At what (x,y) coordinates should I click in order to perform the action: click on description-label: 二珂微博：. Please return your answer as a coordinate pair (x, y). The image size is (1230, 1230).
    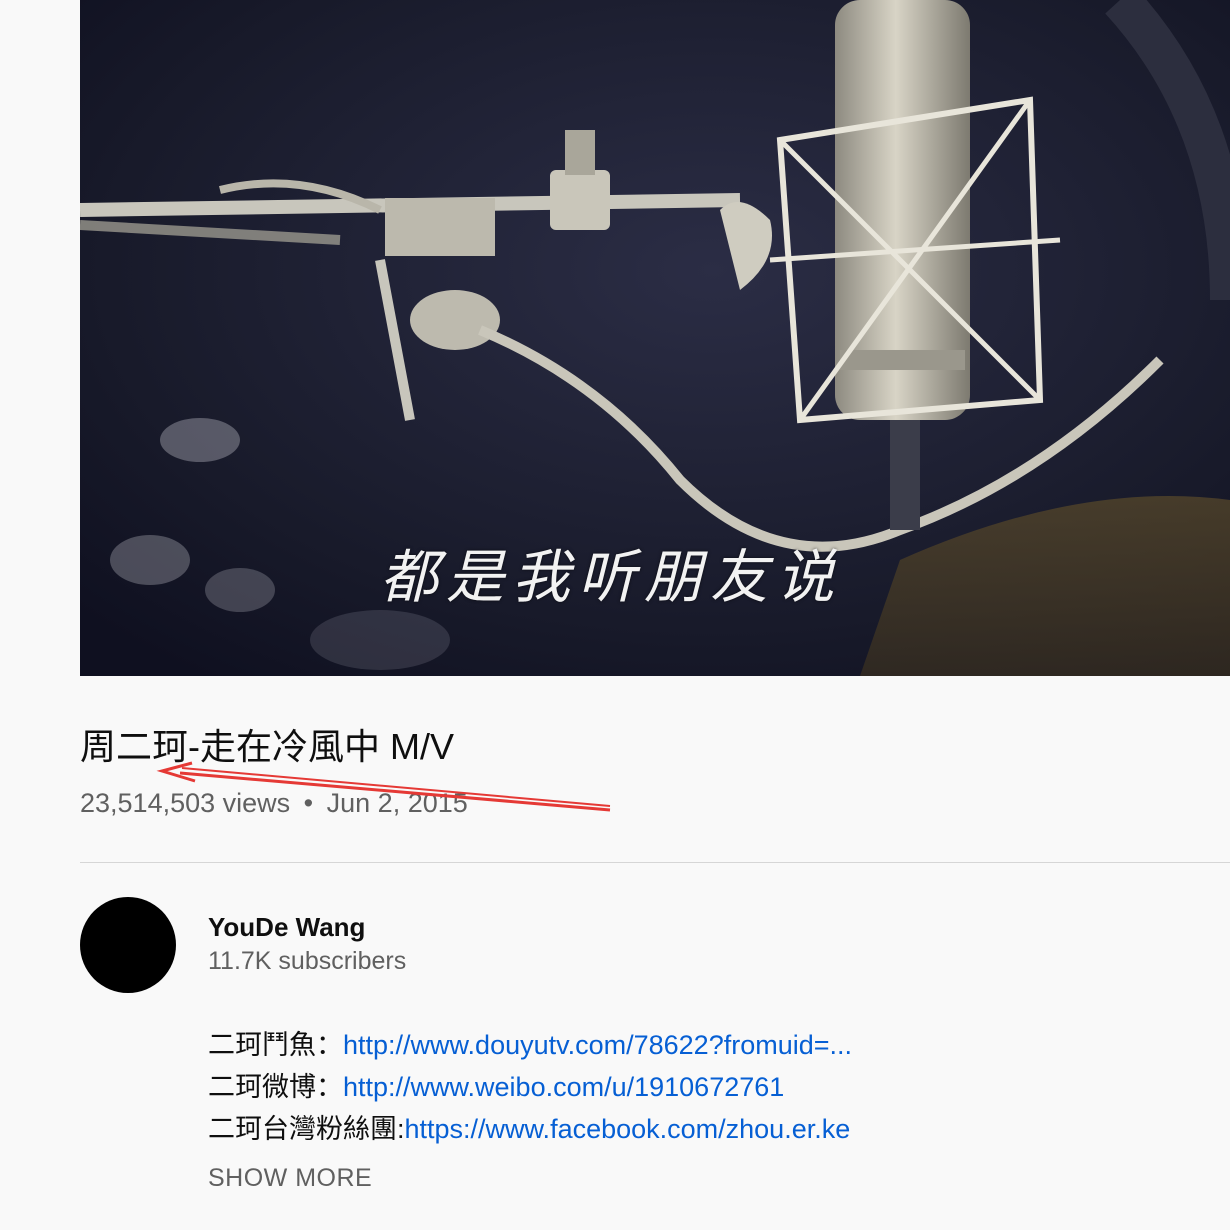
    Looking at the image, I should click on (275, 1087).